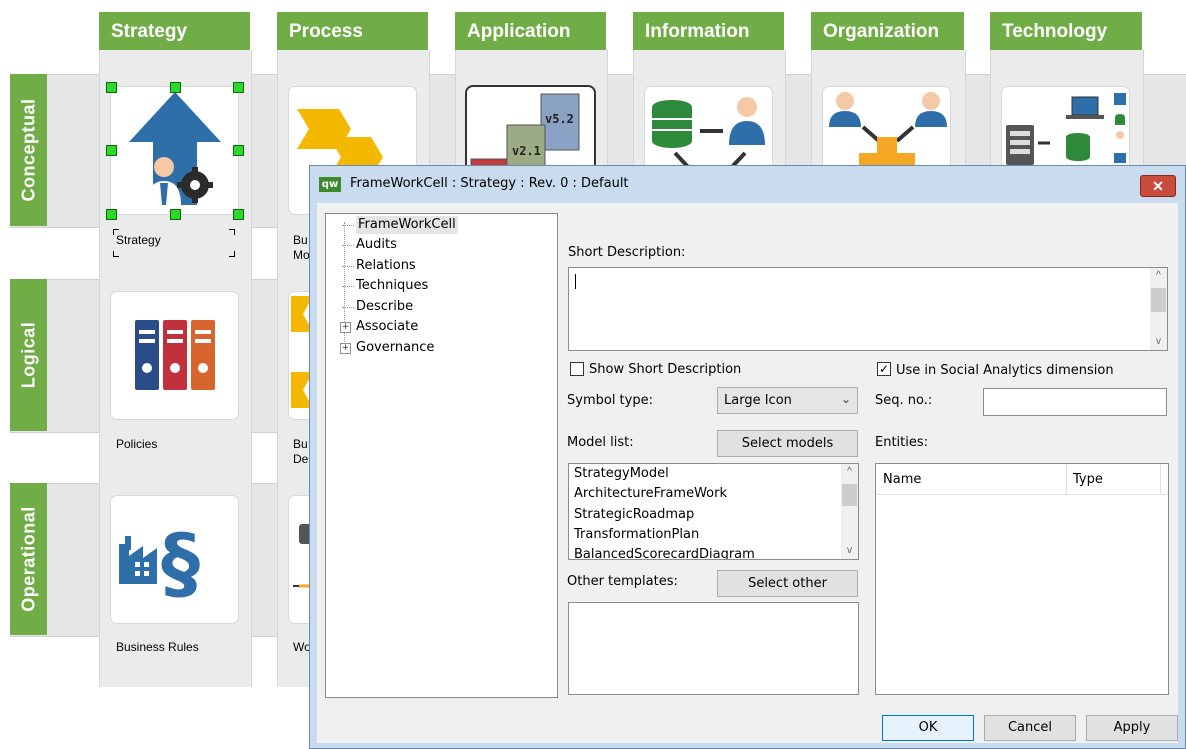 The height and width of the screenshot is (749, 1186). I want to click on row-header-conceptual-label: Conceptual, so click(28, 150).